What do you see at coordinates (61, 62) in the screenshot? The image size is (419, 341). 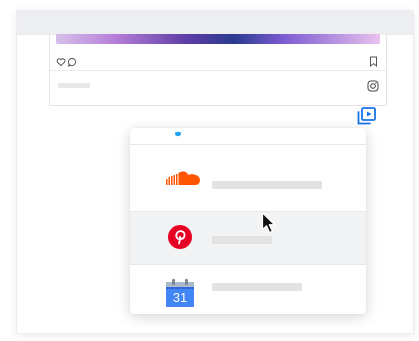 I see `heart-icon` at bounding box center [61, 62].